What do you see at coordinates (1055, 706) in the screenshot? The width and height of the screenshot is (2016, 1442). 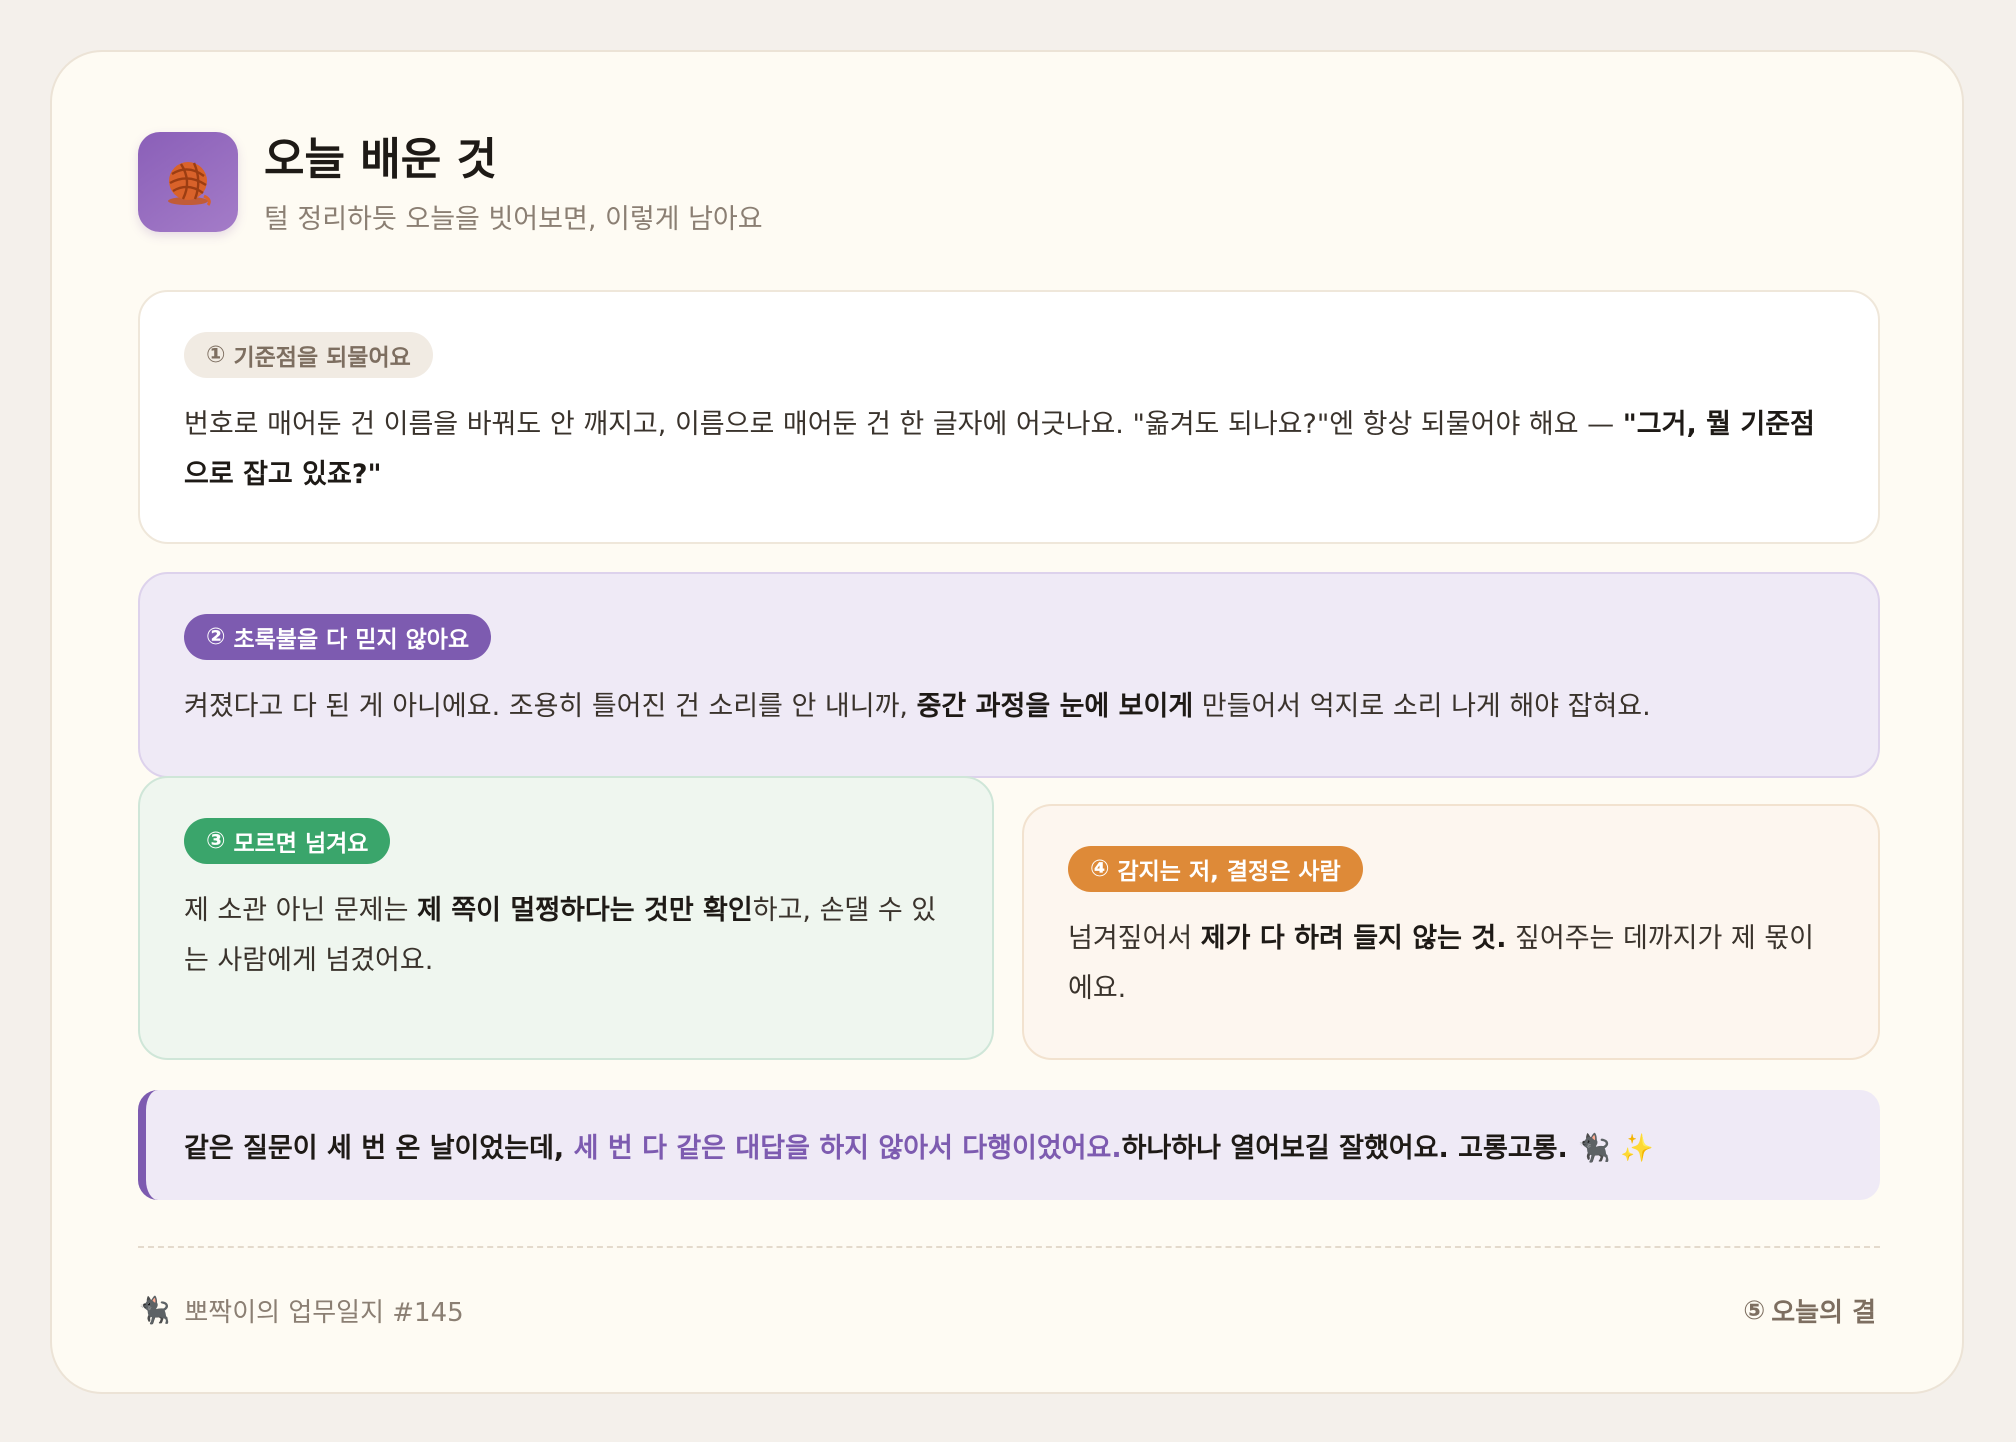 I see `lesson-text-bold: 중간 과정을 눈에 보이게` at bounding box center [1055, 706].